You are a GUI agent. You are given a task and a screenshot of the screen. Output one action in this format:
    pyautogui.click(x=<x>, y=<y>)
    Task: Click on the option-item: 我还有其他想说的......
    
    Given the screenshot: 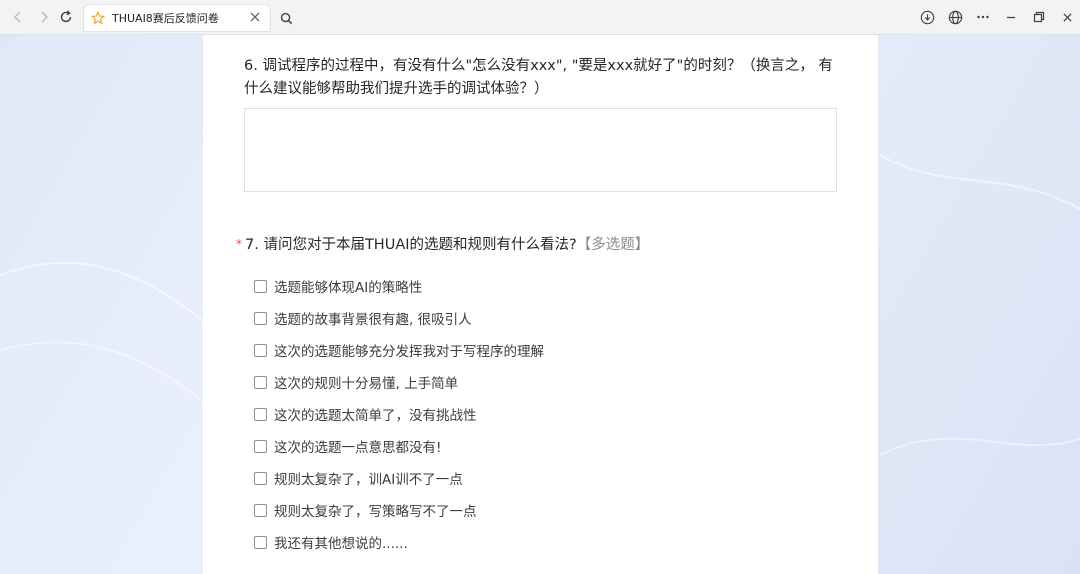 What is the action you would take?
    pyautogui.click(x=399, y=542)
    